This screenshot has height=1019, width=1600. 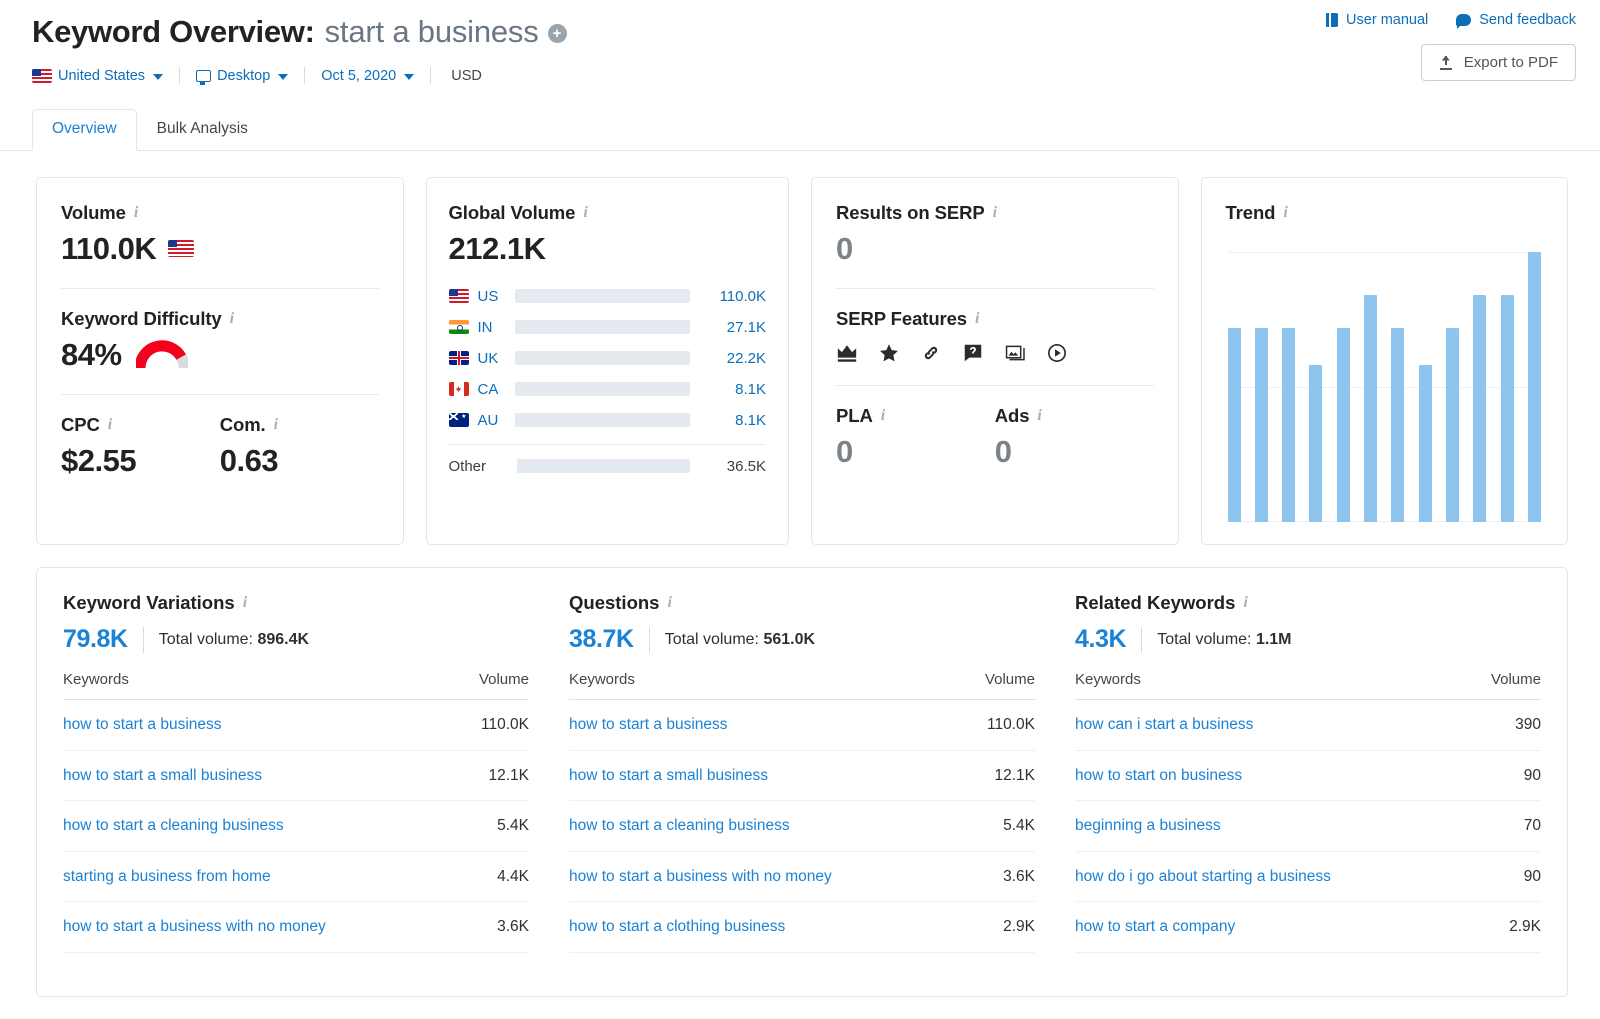 What do you see at coordinates (299, 425) in the screenshot?
I see `com-label-row: Com. i` at bounding box center [299, 425].